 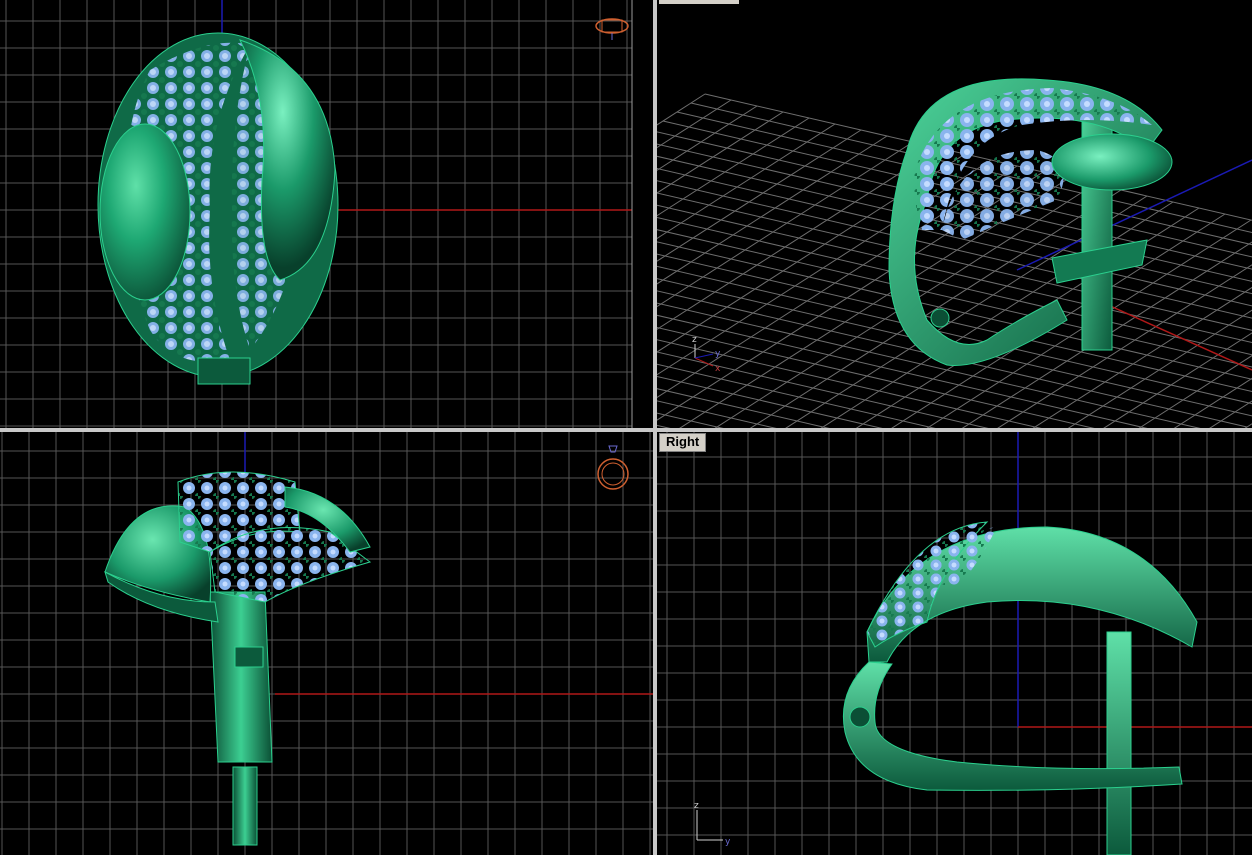 I want to click on axis-label-x: x, so click(x=718, y=369).